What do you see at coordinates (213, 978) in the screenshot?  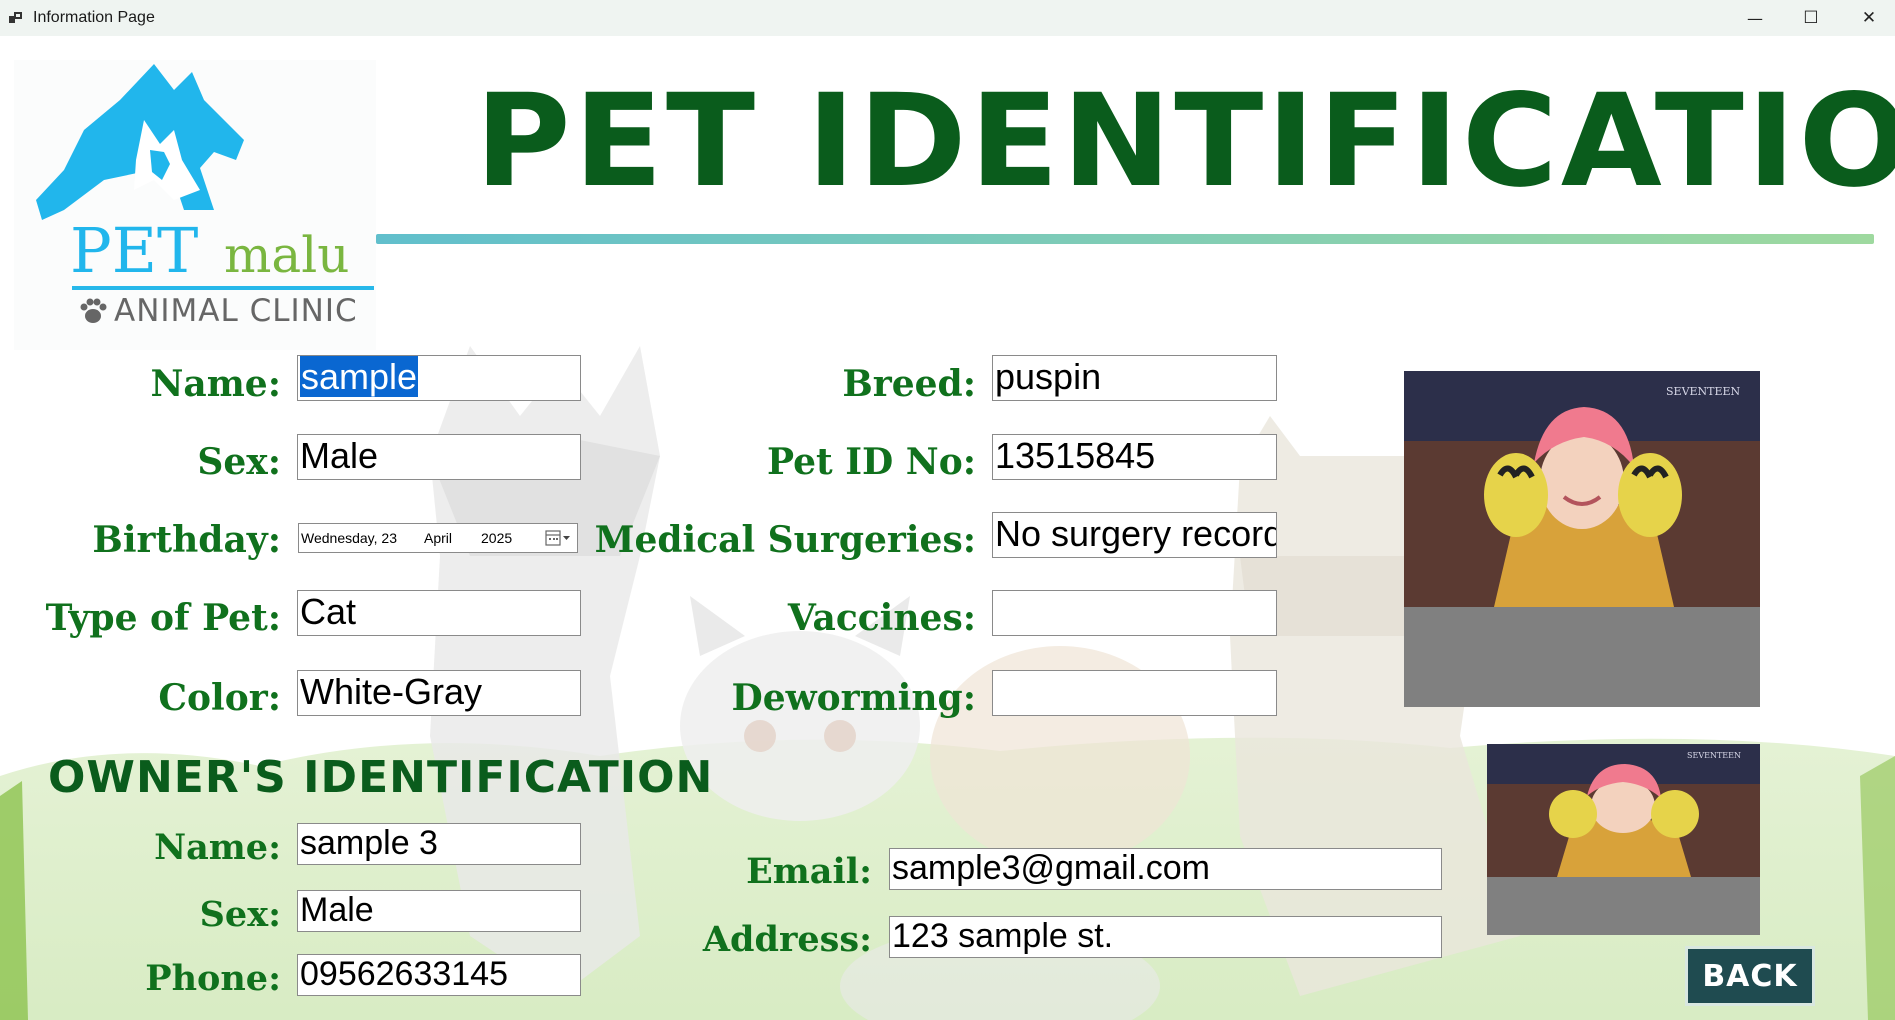 I see `owner-phone-label: Phone:` at bounding box center [213, 978].